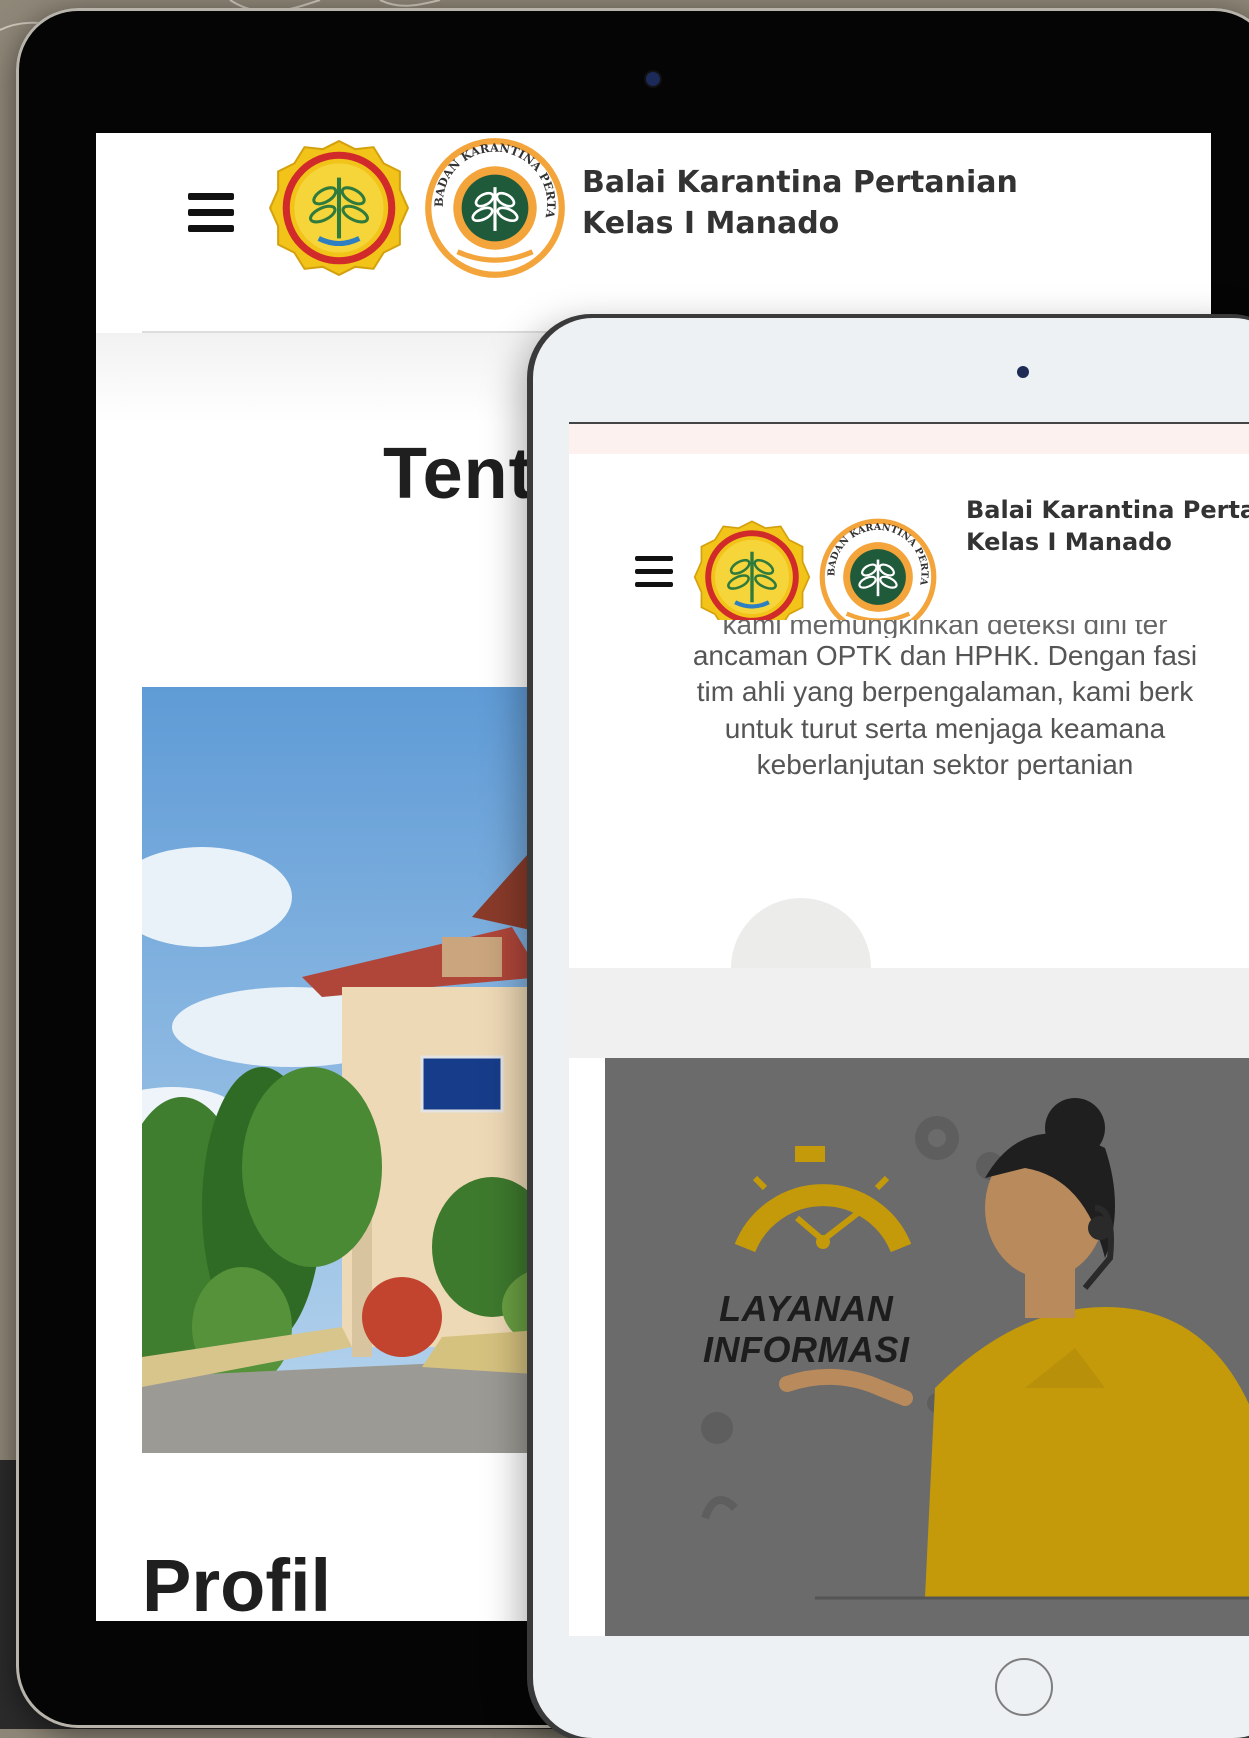 This screenshot has height=1738, width=1249. What do you see at coordinates (945, 692) in the screenshot?
I see `about-line: tim ahli yang berpengalaman, kami berk` at bounding box center [945, 692].